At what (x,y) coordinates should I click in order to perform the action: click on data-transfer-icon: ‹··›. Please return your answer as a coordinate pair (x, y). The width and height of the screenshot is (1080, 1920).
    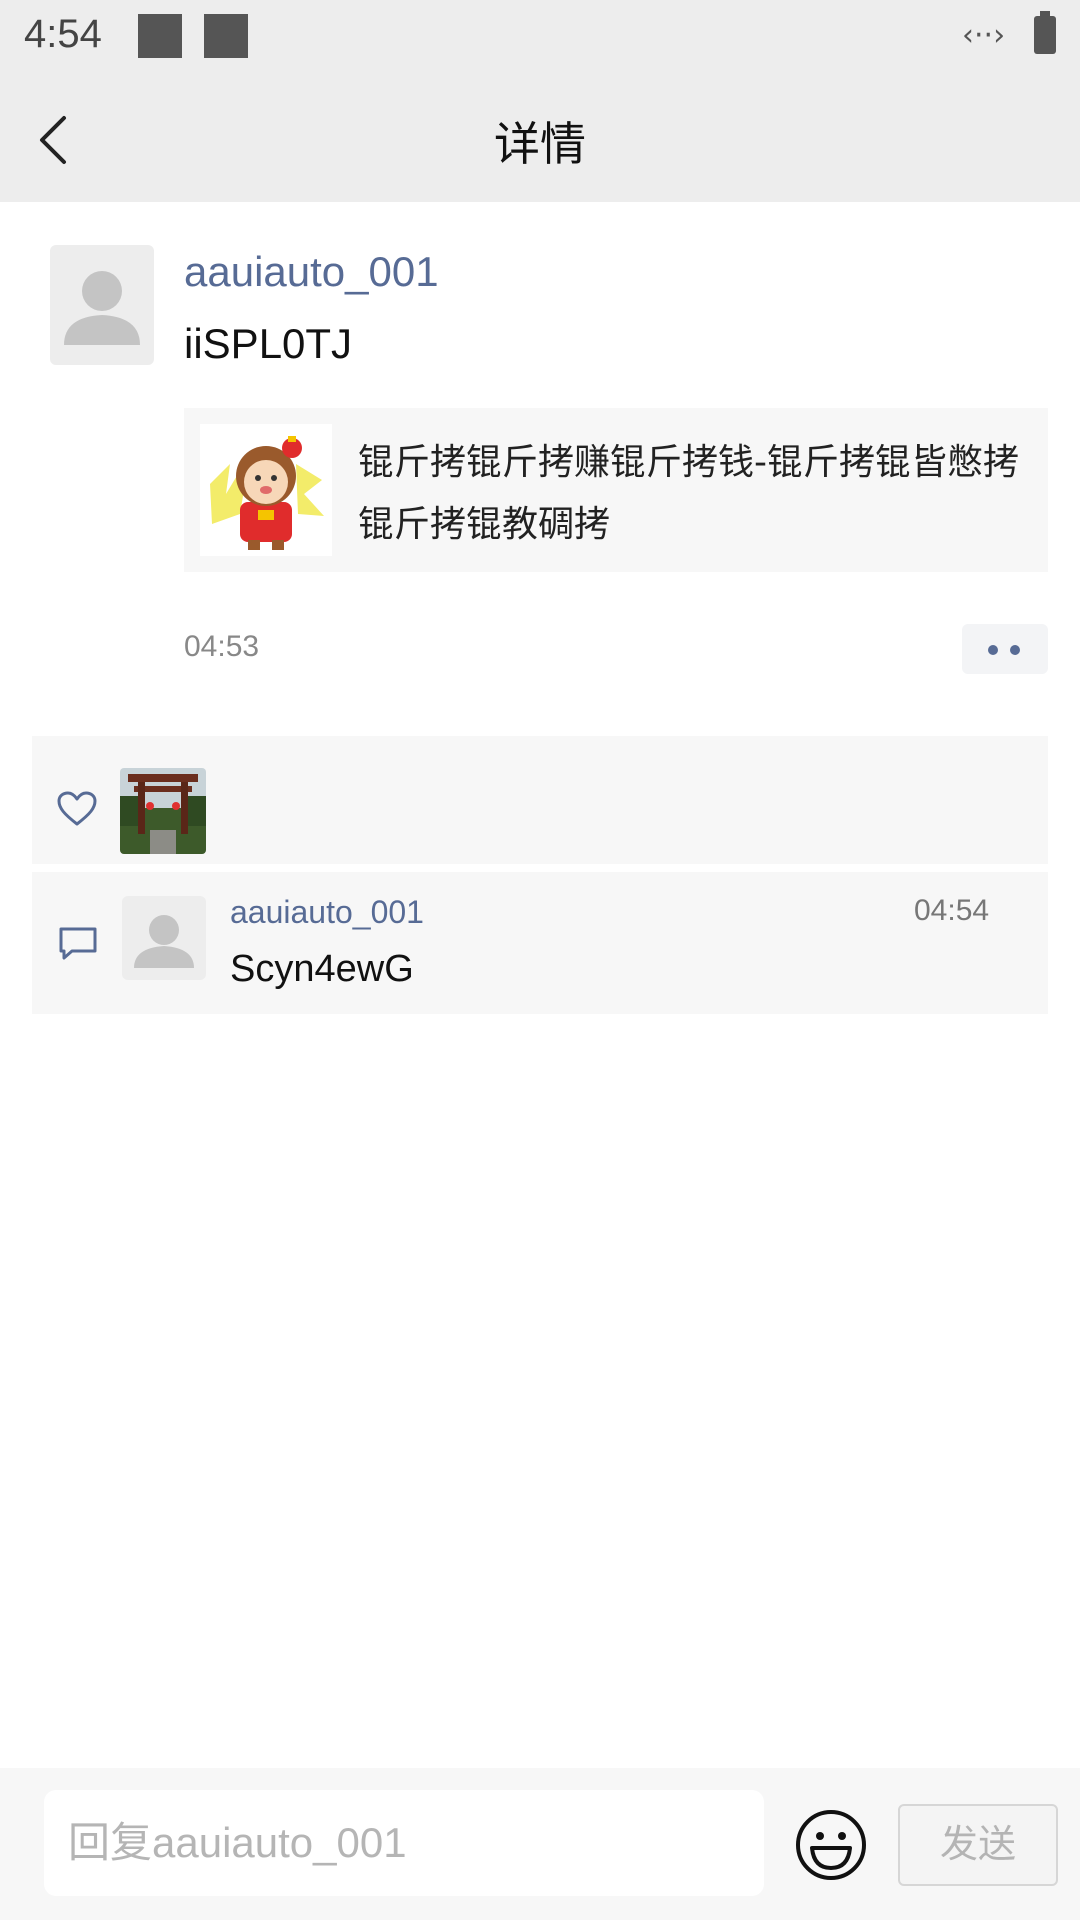
    Looking at the image, I should click on (984, 35).